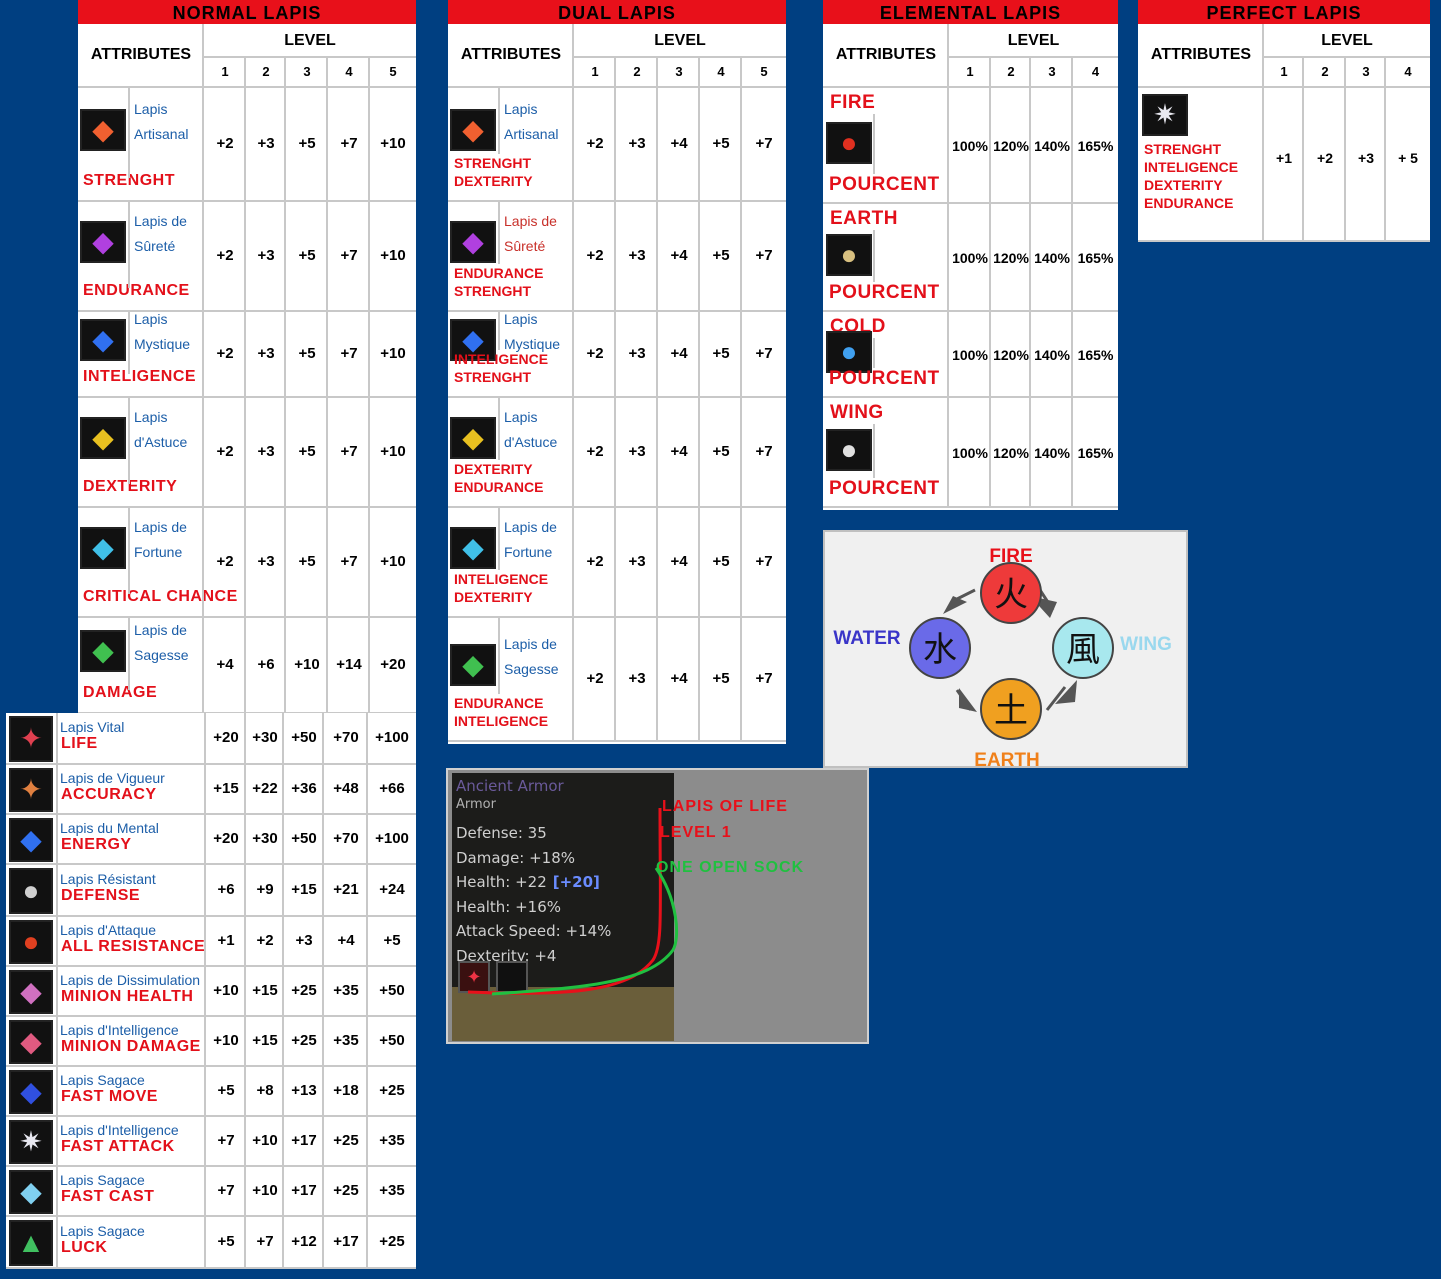  I want to click on earth-glyph: 土, so click(1011, 711).